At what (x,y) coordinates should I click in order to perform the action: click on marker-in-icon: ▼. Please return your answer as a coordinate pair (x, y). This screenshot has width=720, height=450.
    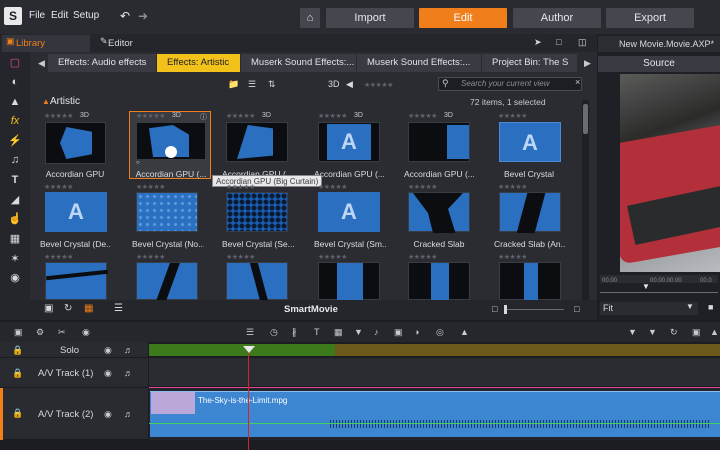
    Looking at the image, I should click on (632, 332).